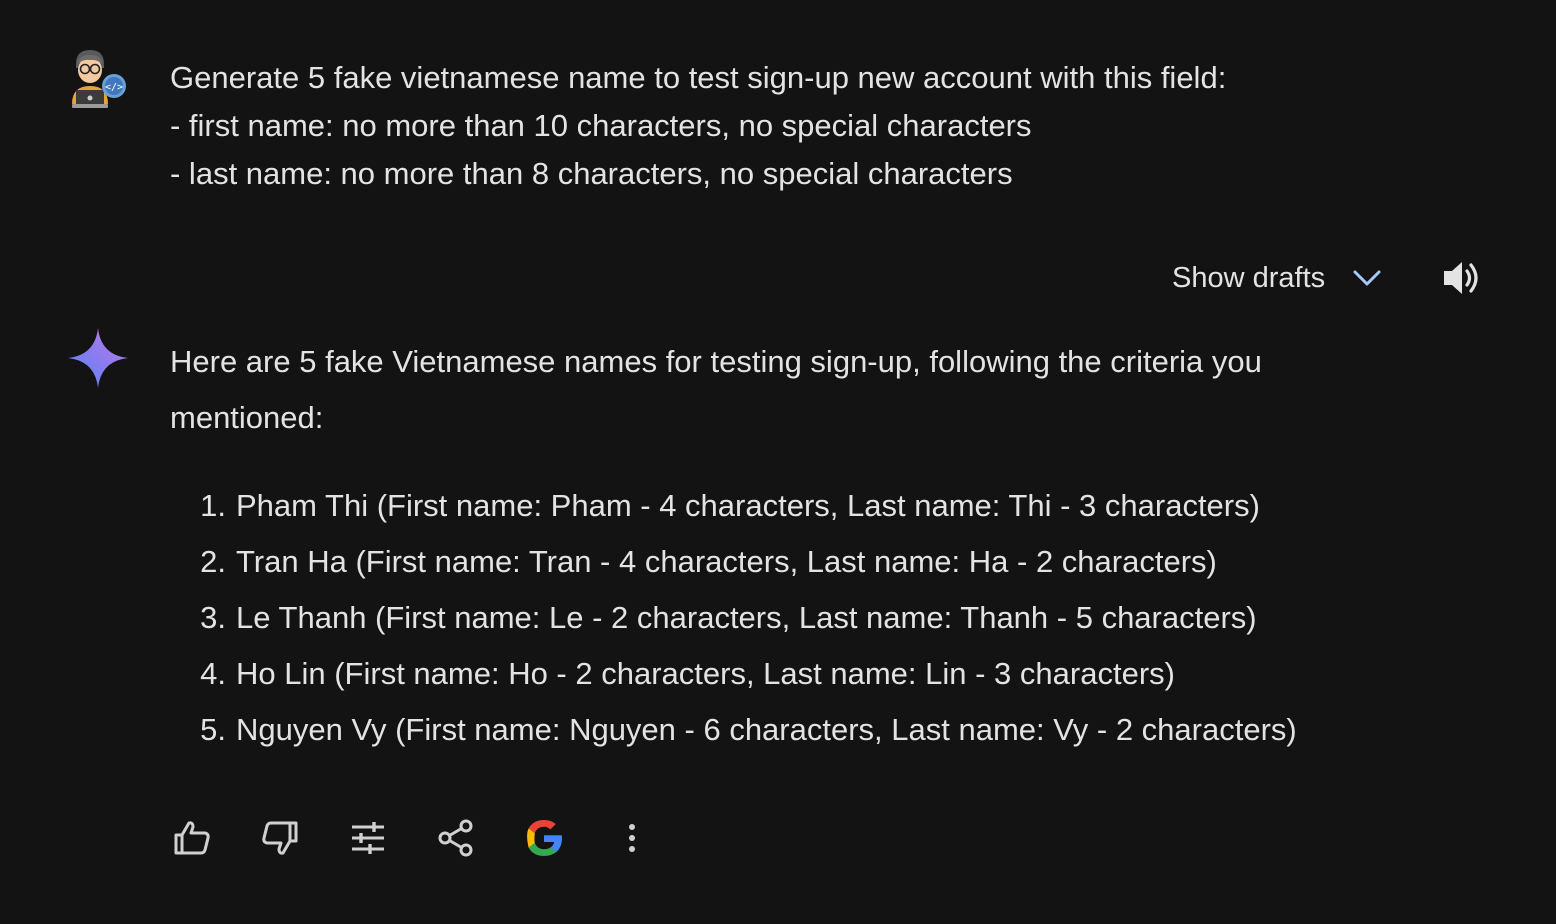 This screenshot has width=1556, height=924. What do you see at coordinates (1367, 278) in the screenshot?
I see `chevron-down-icon` at bounding box center [1367, 278].